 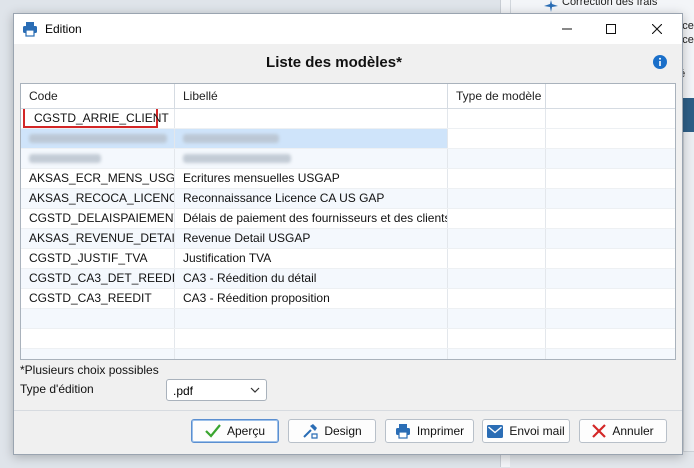 I want to click on column-header-type: Type de modèle, so click(x=497, y=96).